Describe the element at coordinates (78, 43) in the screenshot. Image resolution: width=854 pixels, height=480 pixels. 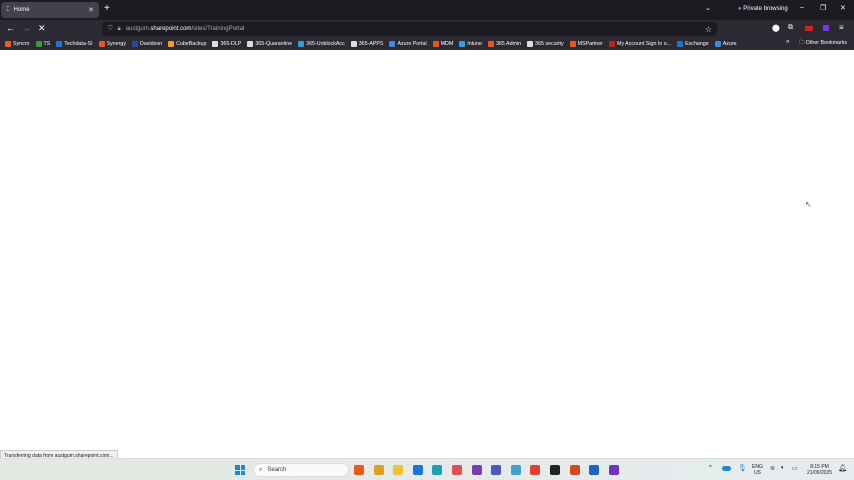
I see `bookmark-label: Techdata-SI` at that location.